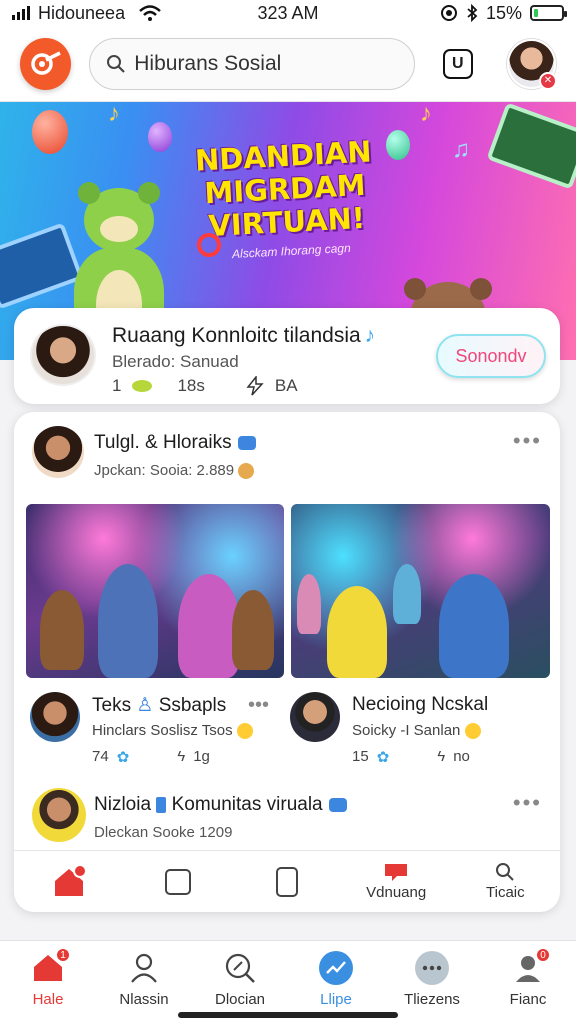  Describe the element at coordinates (505, 881) in the screenshot. I see `card-tab-5: Ticaic` at that location.